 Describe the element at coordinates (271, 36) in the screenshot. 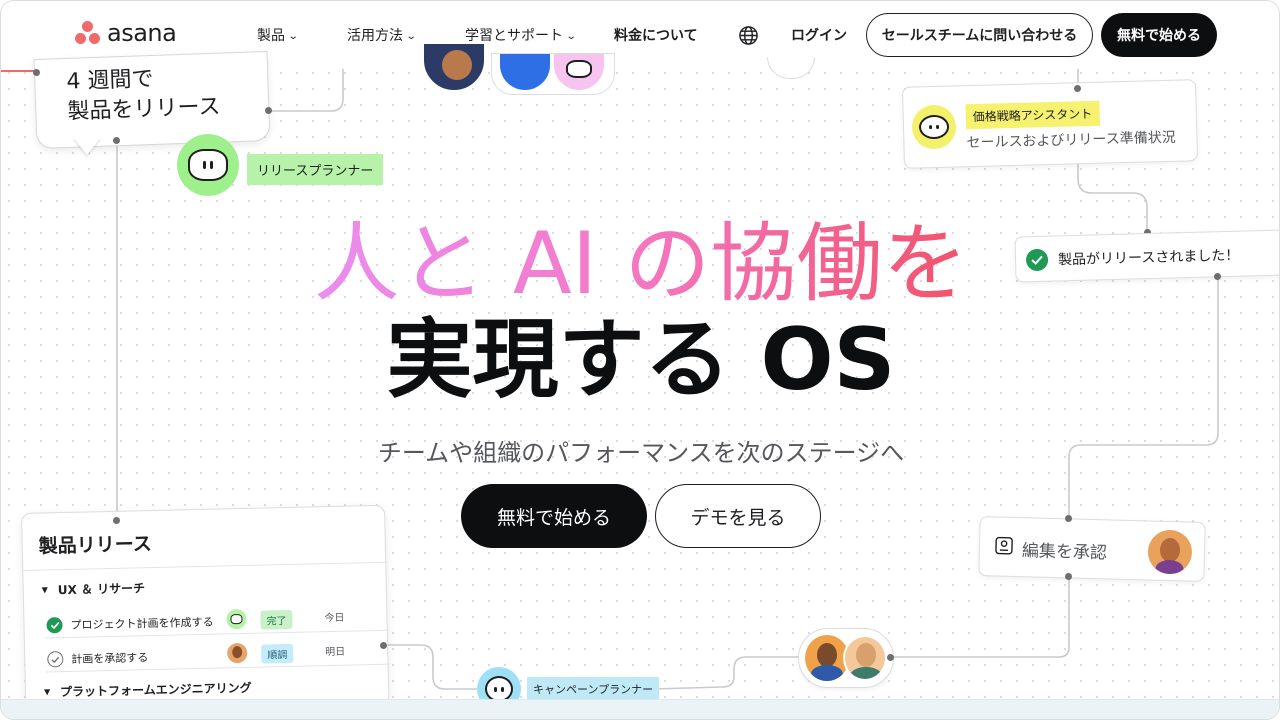

I see `nav-products-label: 製品` at that location.